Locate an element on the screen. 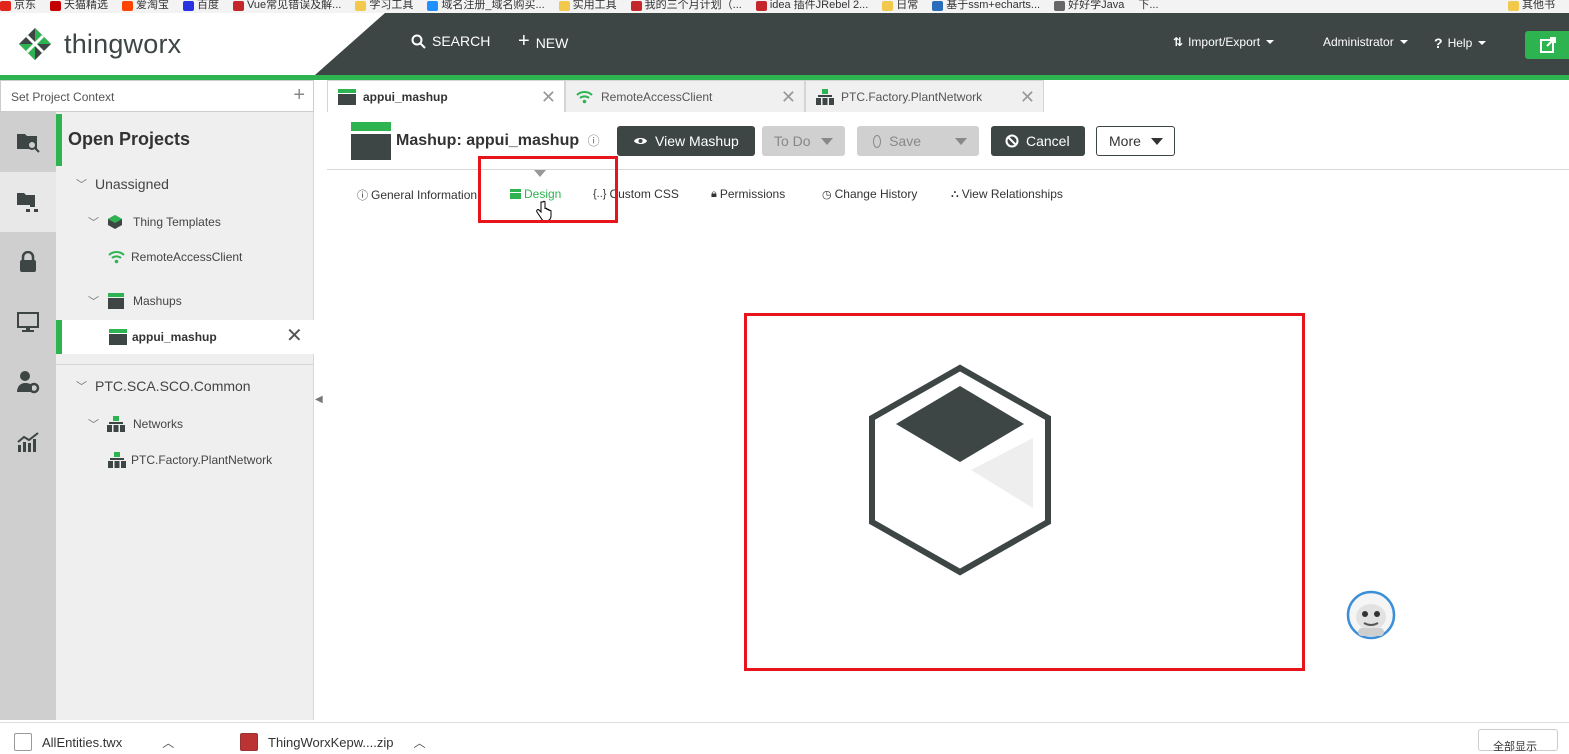 The height and width of the screenshot is (754, 1569). external-link-icon is located at coordinates (1548, 45).